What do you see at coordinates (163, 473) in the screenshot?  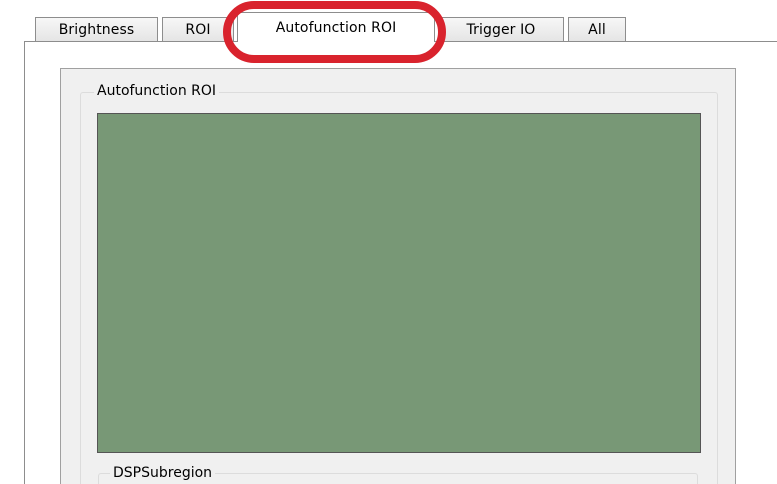 I see `dsp-subregion-label: DSPSubregion` at bounding box center [163, 473].